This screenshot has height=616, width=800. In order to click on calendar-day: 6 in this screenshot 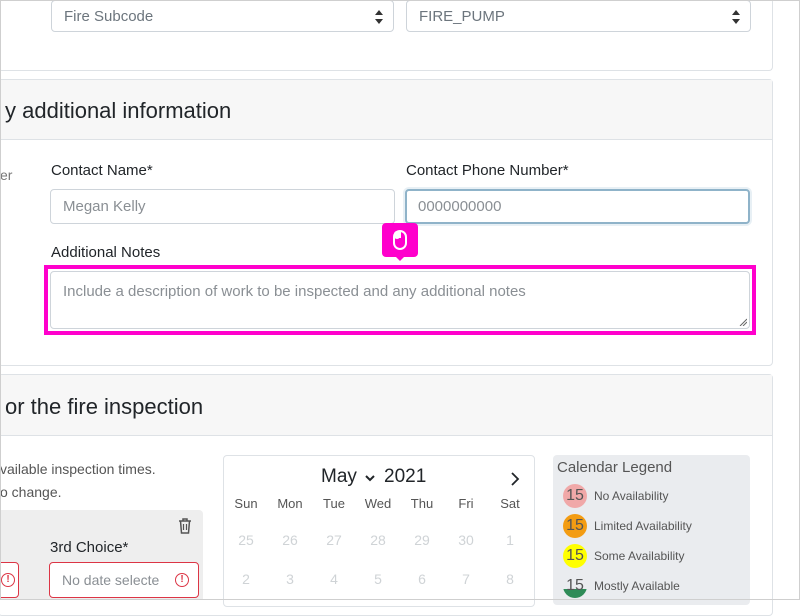, I will do `click(422, 579)`.